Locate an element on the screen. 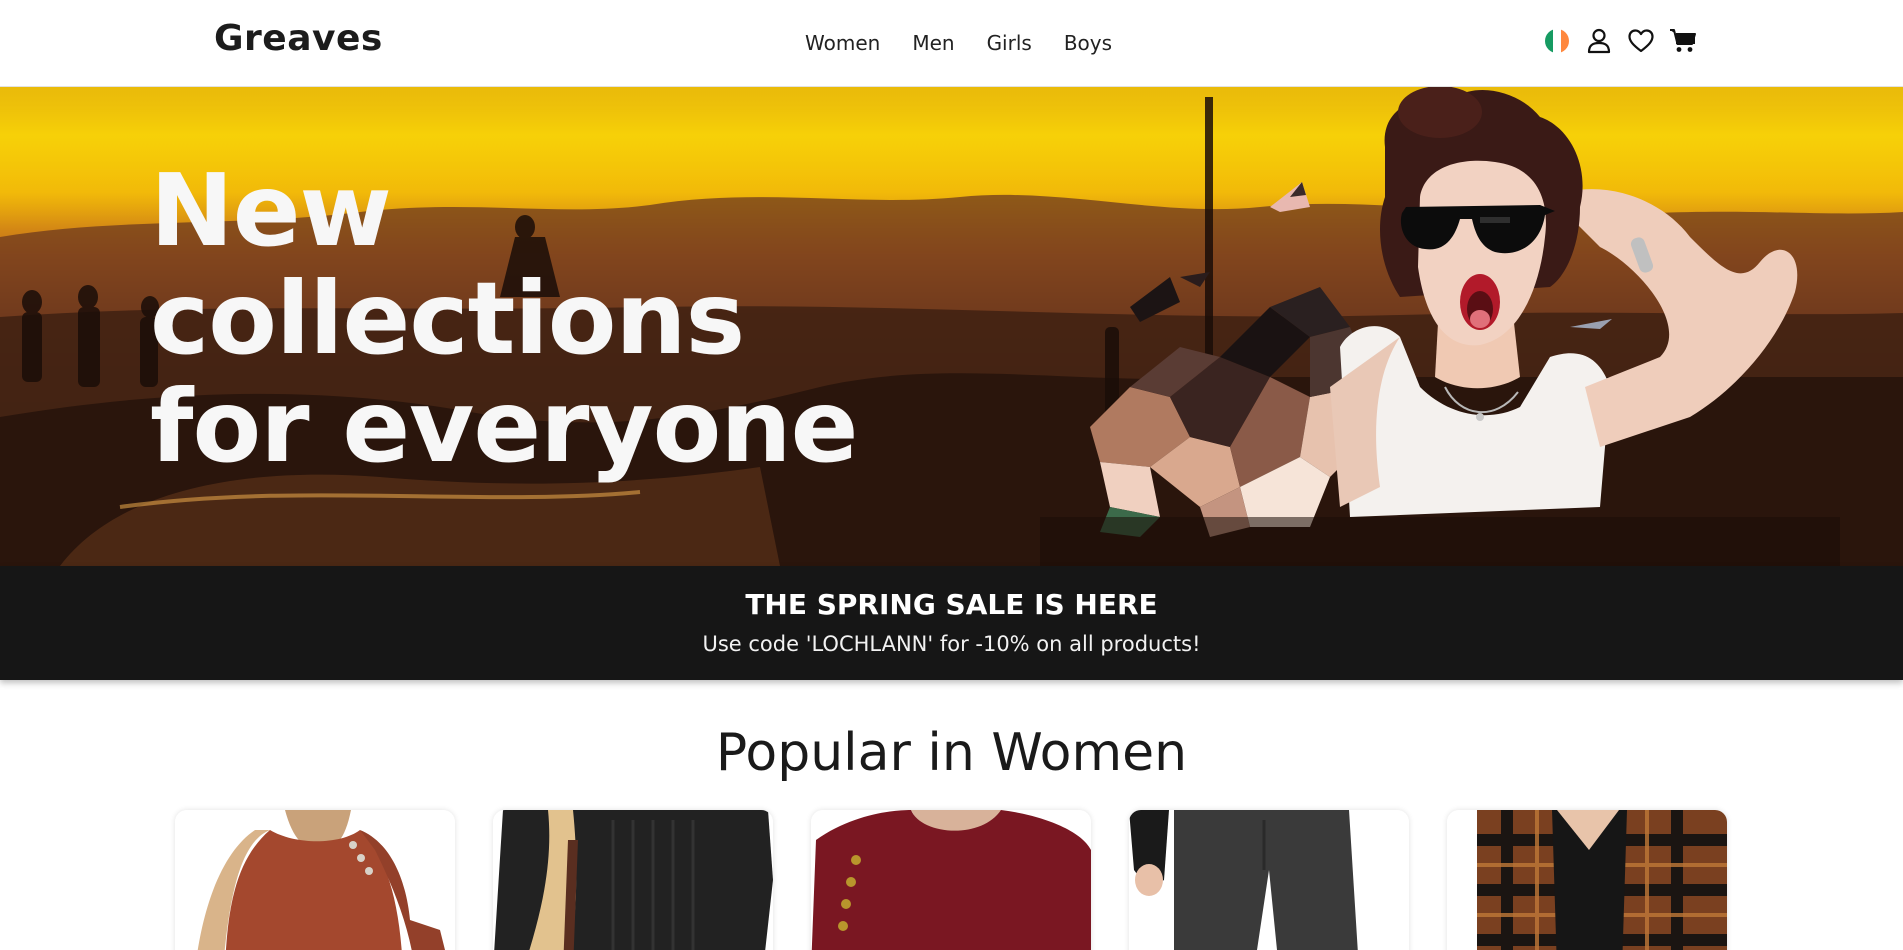 Image resolution: width=1903 pixels, height=950 pixels. hero-headline-line: collections is located at coordinates (447, 318).